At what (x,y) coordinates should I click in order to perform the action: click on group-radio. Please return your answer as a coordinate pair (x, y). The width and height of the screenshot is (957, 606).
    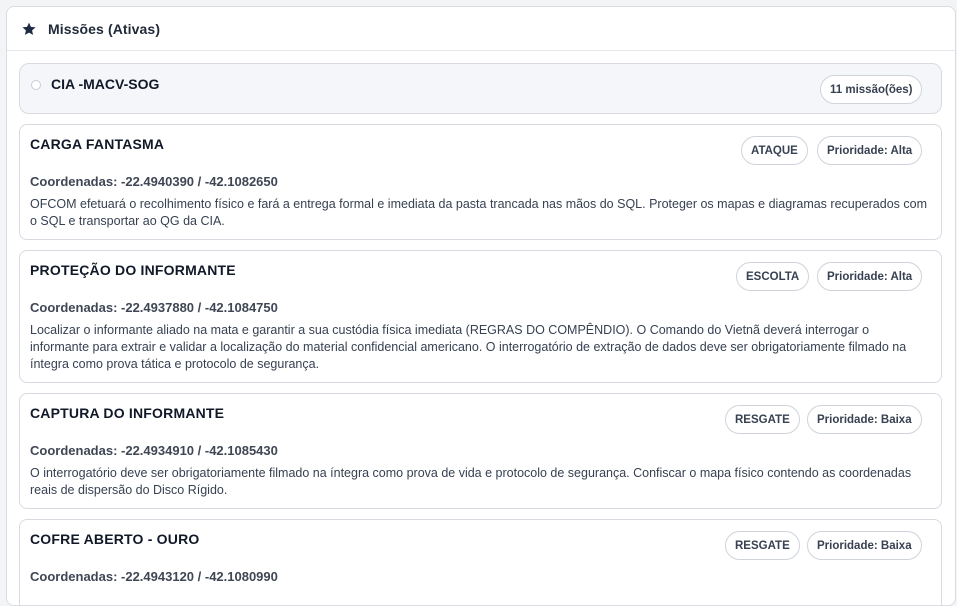
    Looking at the image, I should click on (36, 85).